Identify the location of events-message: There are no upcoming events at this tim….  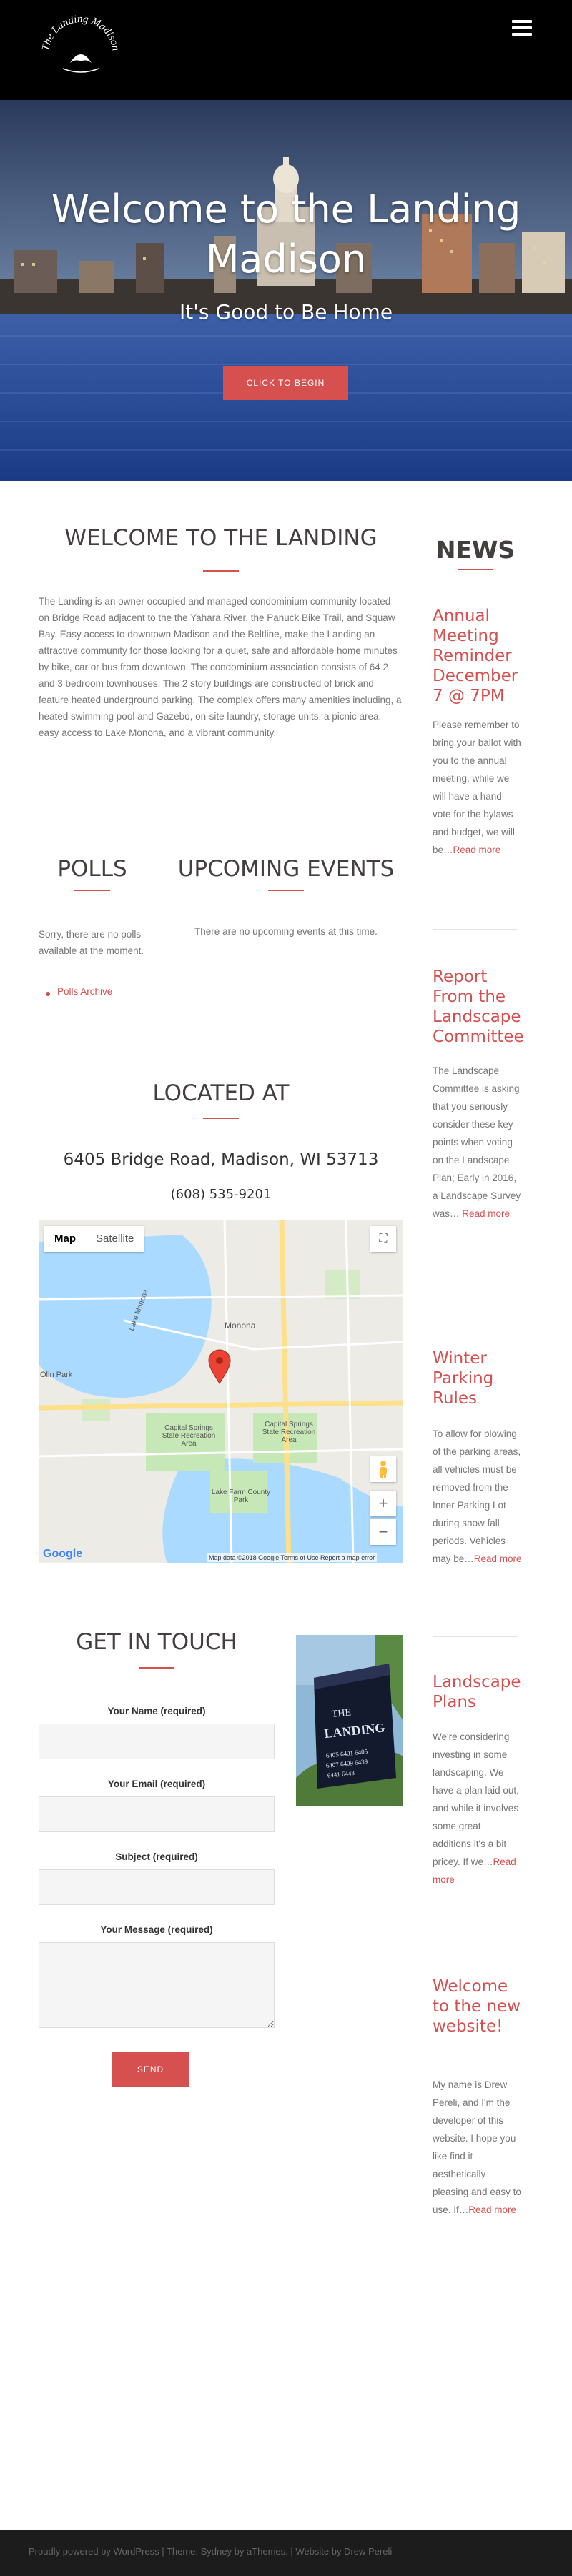
(286, 931).